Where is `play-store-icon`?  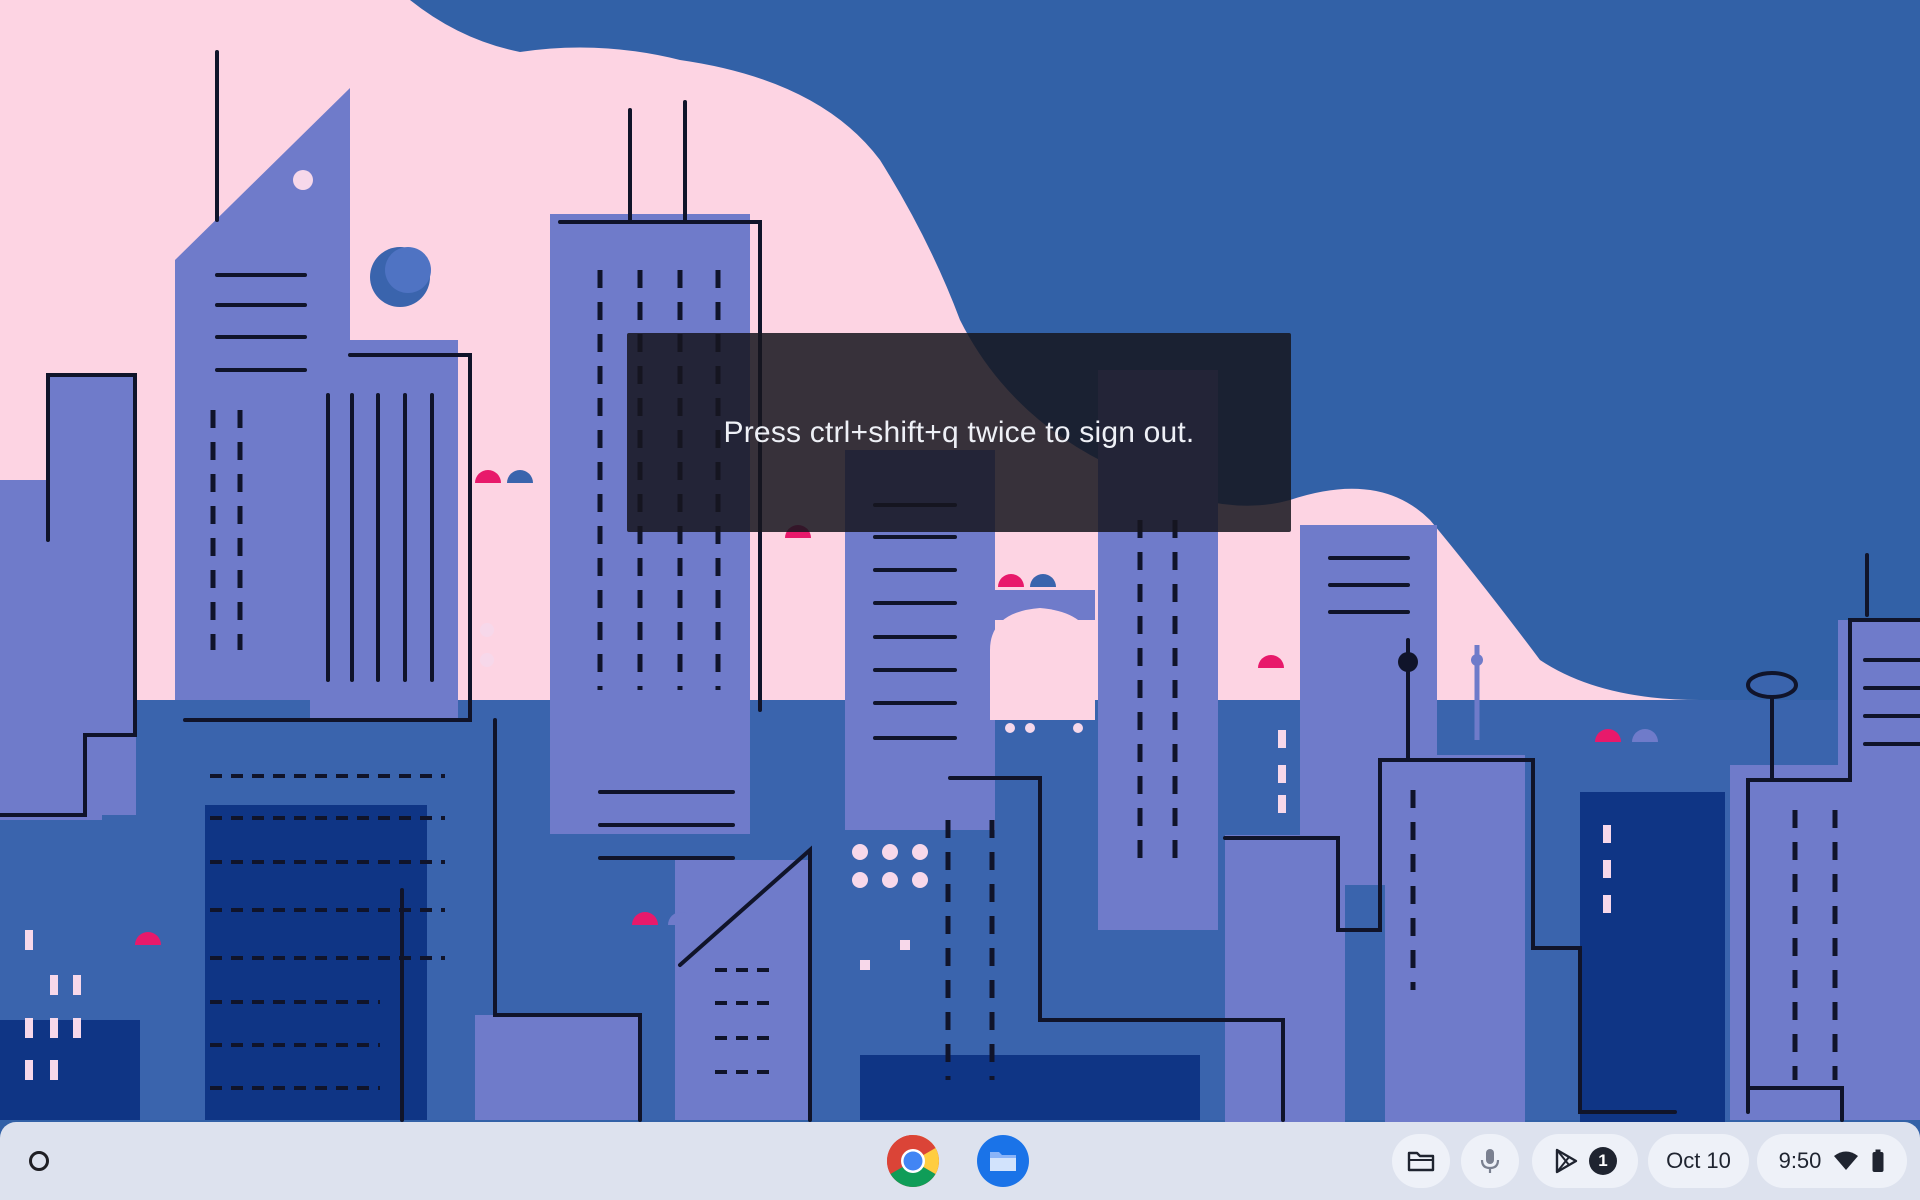 play-store-icon is located at coordinates (1566, 1161).